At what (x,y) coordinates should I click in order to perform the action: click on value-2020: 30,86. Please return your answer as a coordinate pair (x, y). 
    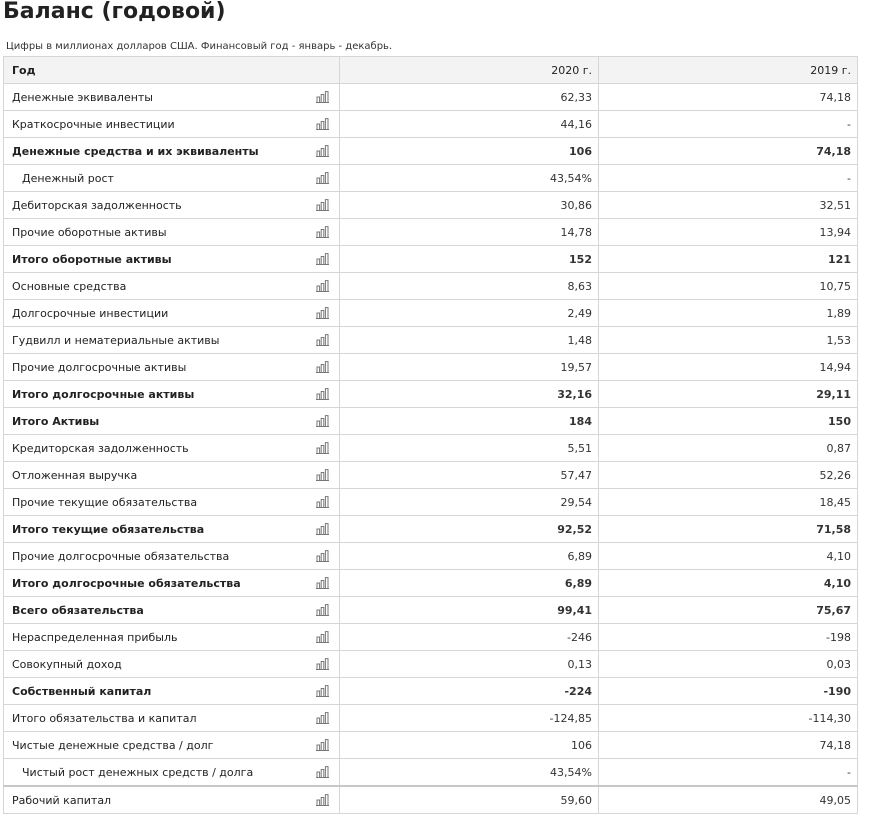
    Looking at the image, I should click on (469, 205).